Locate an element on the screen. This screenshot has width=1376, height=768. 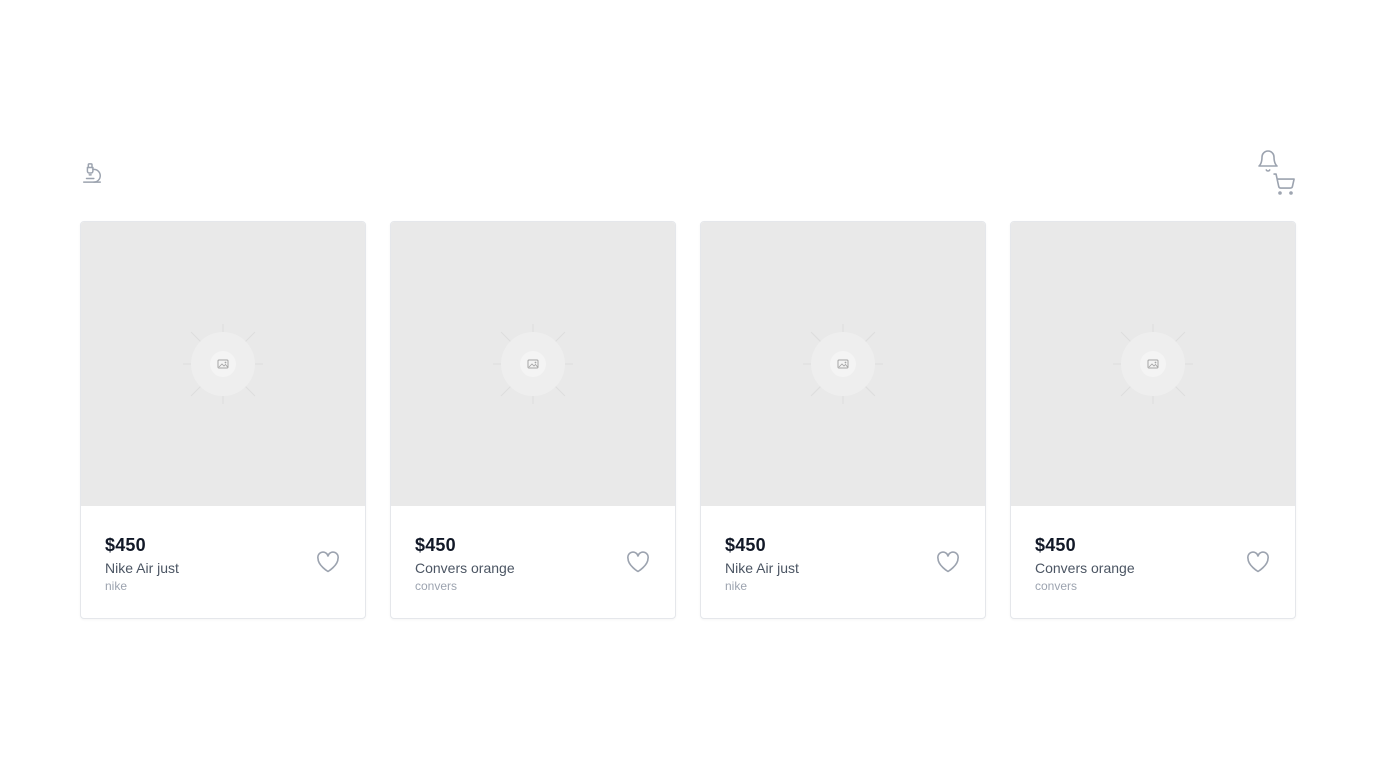
cart-icon is located at coordinates (1284, 184).